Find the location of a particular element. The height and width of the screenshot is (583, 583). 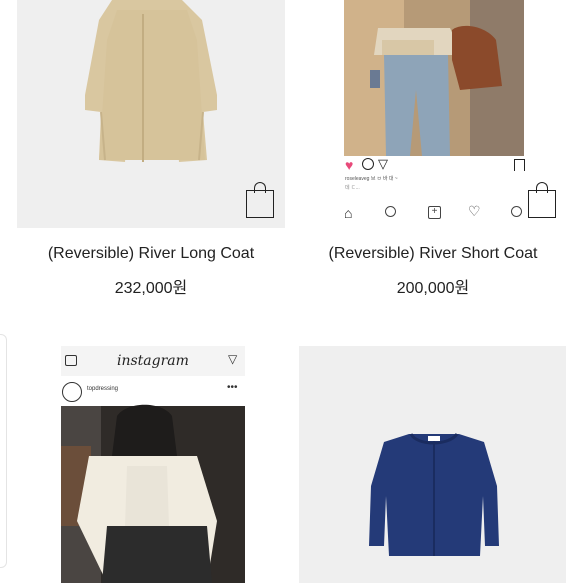

jacket-instagram-photo is located at coordinates (153, 464).